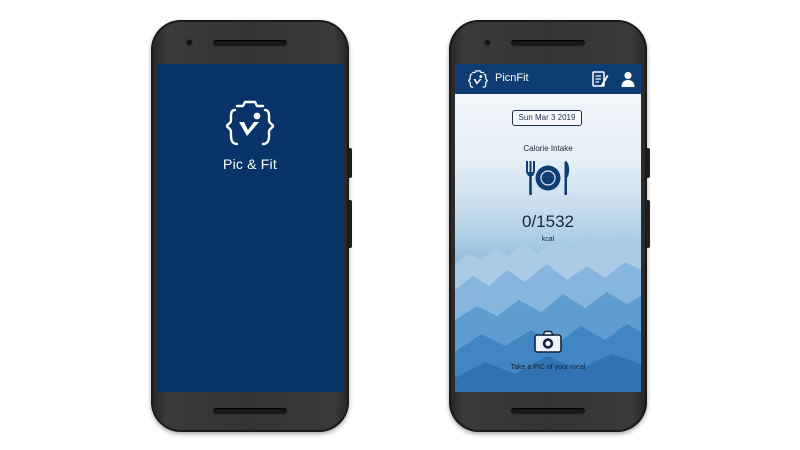 The height and width of the screenshot is (450, 800). What do you see at coordinates (547, 118) in the screenshot?
I see `date-selector: Sun Mar 3 2019` at bounding box center [547, 118].